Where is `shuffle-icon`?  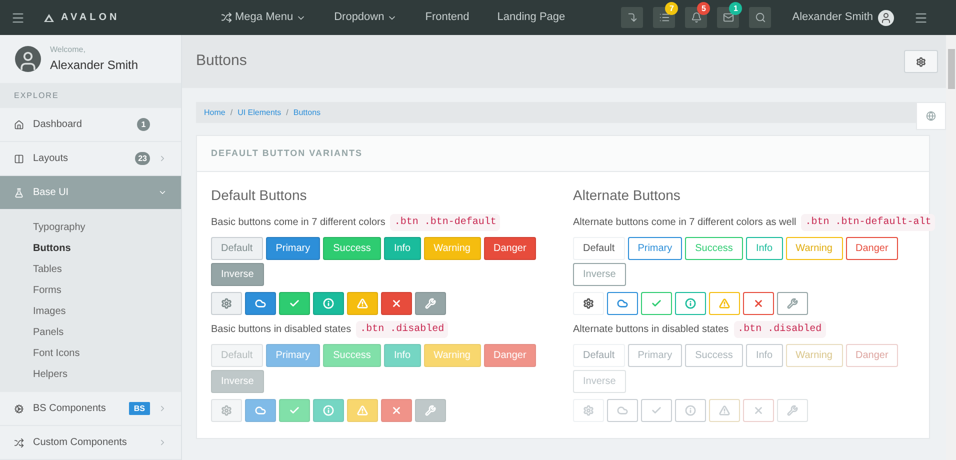
shuffle-icon is located at coordinates (226, 17).